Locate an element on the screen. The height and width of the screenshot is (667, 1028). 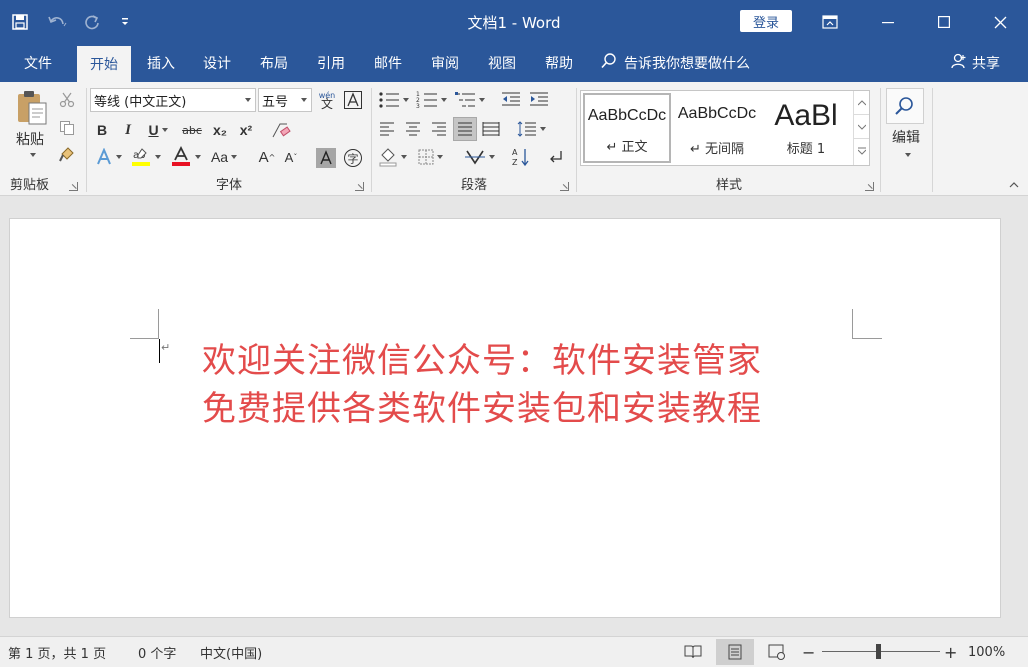
paste-dropdown-icon is located at coordinates (31, 155).